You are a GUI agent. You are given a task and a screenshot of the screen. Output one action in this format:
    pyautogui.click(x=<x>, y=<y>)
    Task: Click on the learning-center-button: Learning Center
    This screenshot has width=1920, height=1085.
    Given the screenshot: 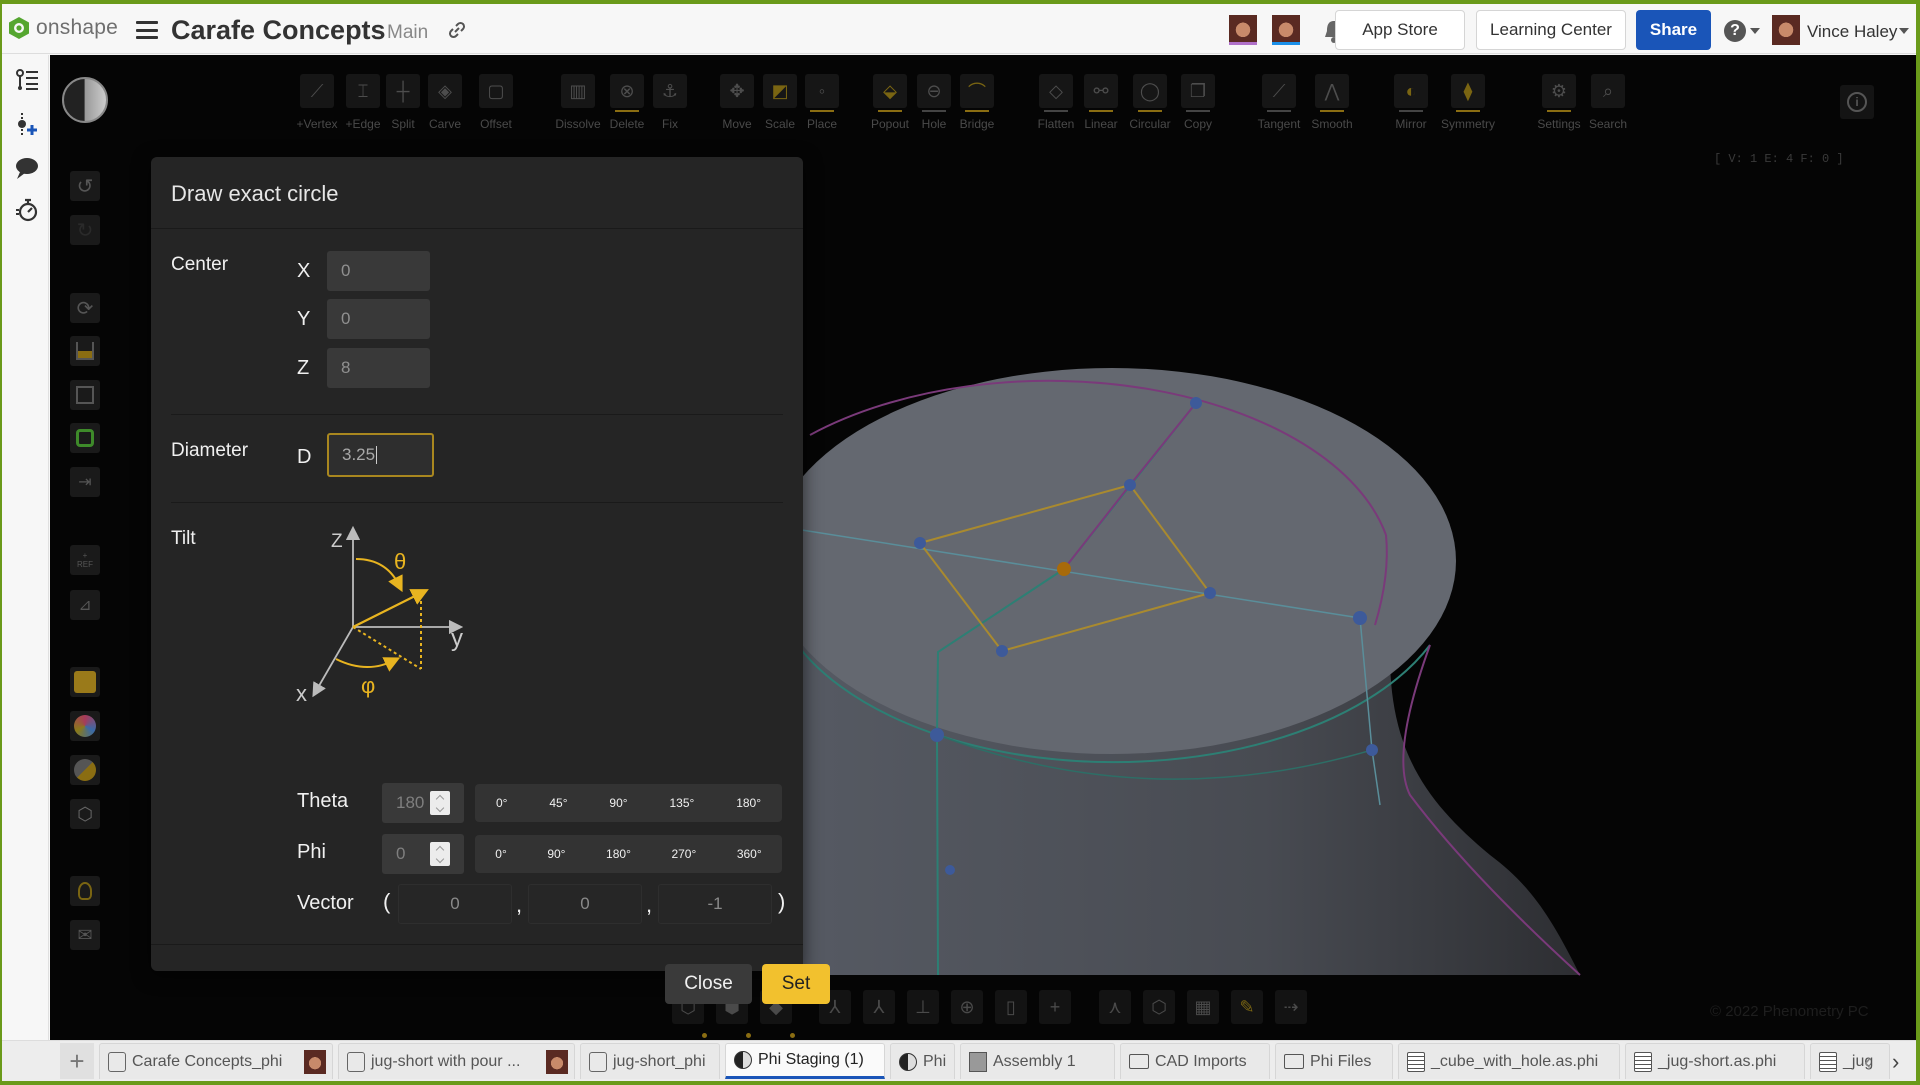 What is the action you would take?
    pyautogui.click(x=1551, y=30)
    